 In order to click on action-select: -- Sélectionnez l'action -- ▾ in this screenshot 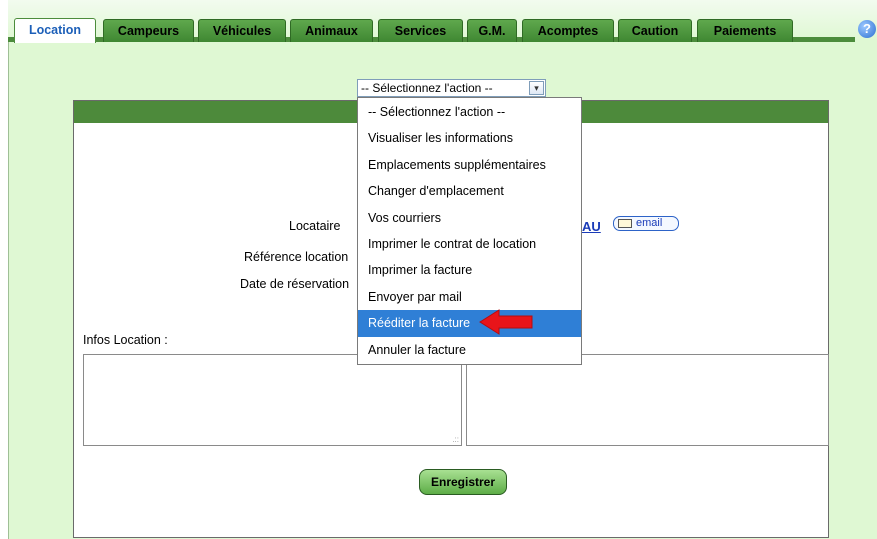, I will do `click(451, 88)`.